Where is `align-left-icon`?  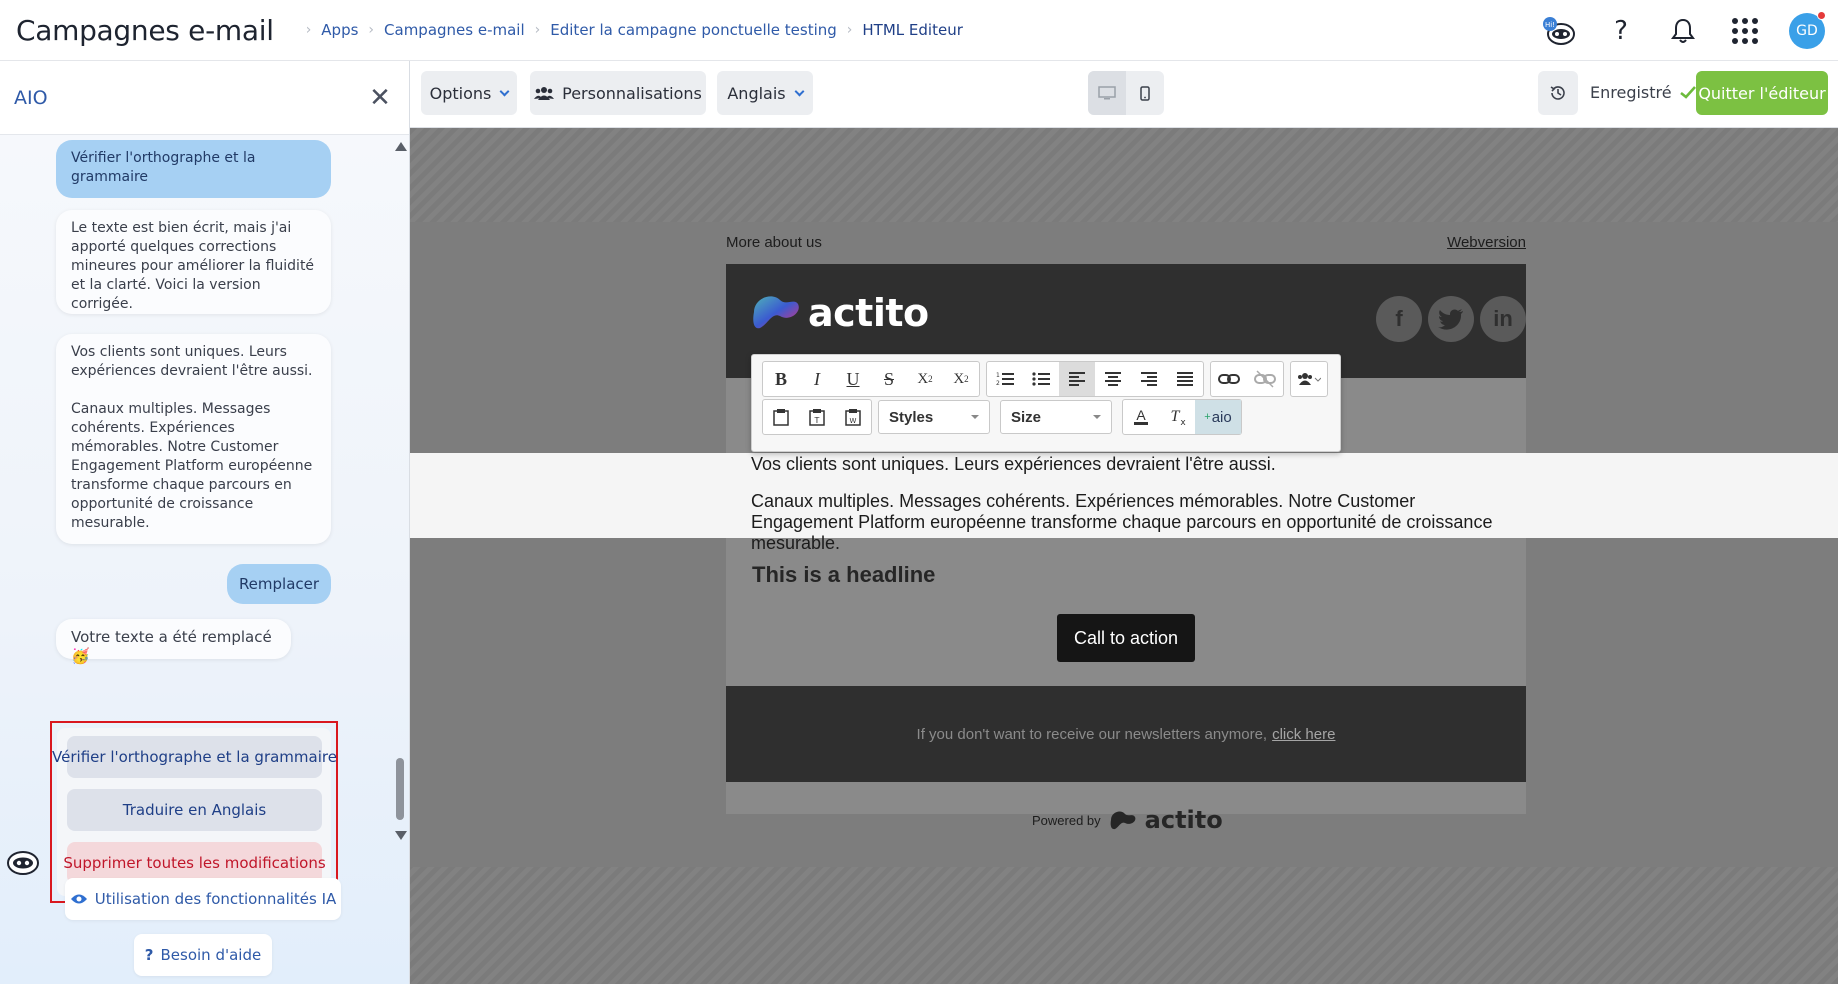
align-left-icon is located at coordinates (1077, 379).